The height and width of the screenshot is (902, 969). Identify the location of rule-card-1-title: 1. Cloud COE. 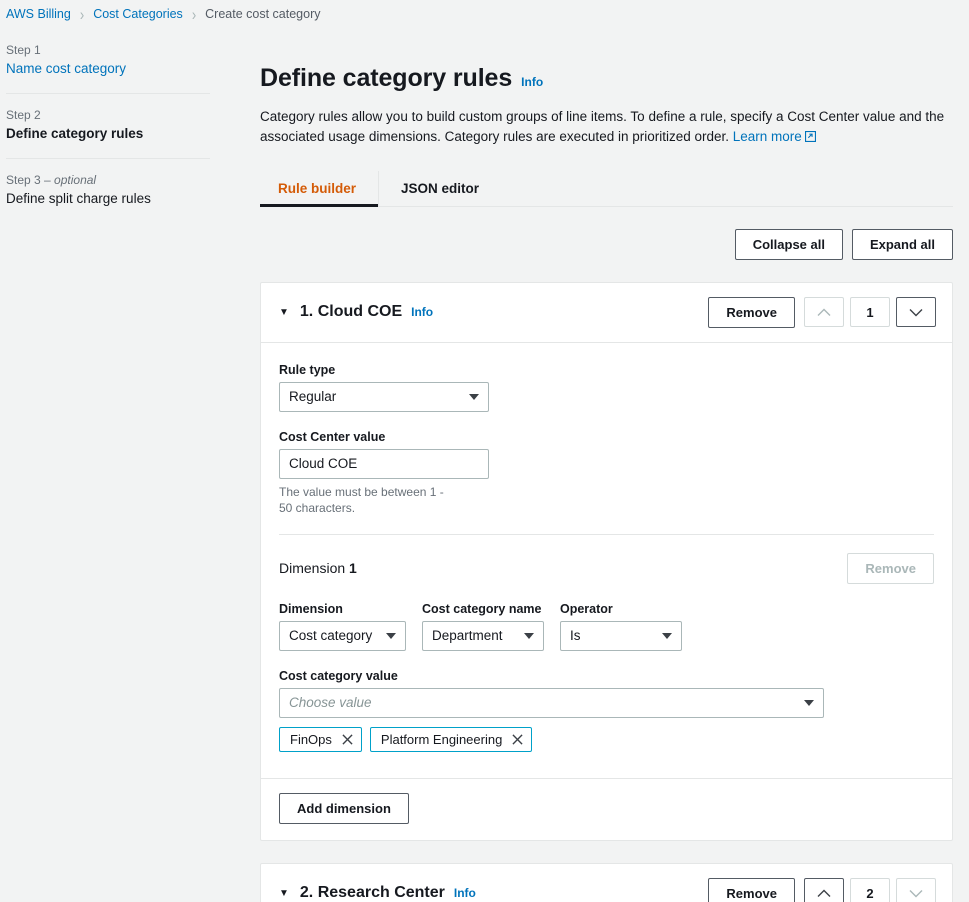
(351, 311).